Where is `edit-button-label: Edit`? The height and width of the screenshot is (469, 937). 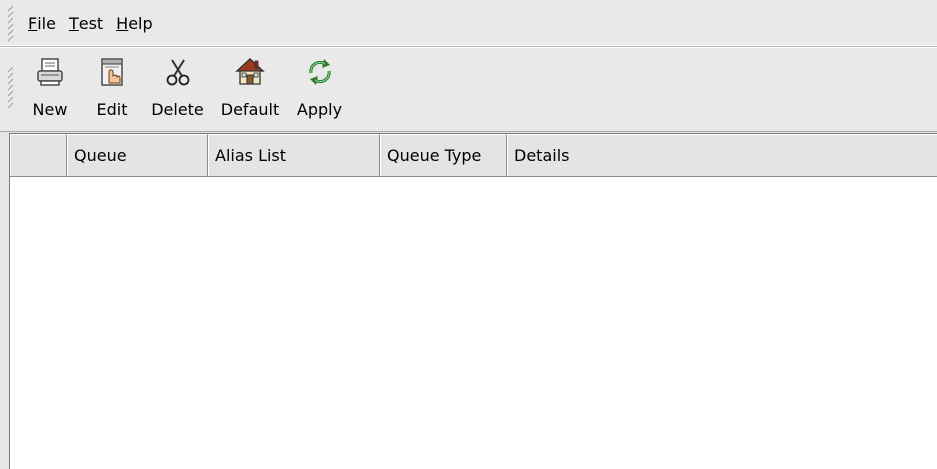 edit-button-label: Edit is located at coordinates (112, 109).